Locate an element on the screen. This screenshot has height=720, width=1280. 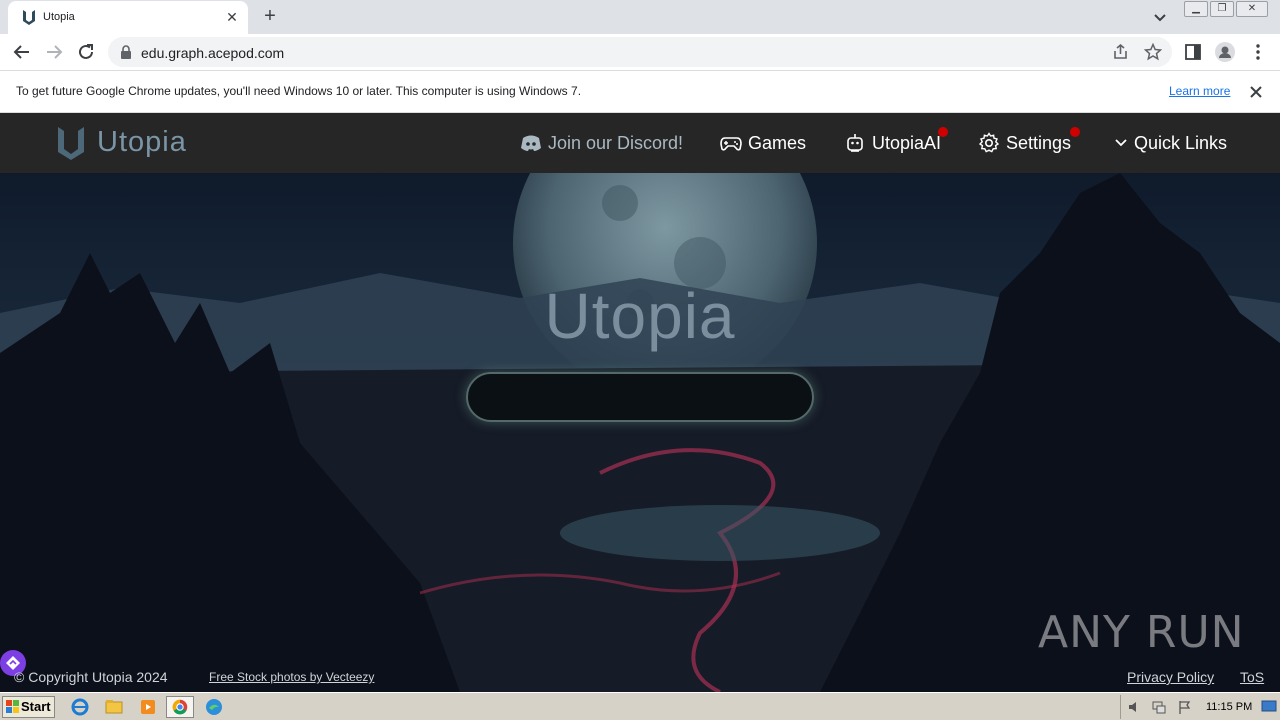
close-icon is located at coordinates (1256, 92).